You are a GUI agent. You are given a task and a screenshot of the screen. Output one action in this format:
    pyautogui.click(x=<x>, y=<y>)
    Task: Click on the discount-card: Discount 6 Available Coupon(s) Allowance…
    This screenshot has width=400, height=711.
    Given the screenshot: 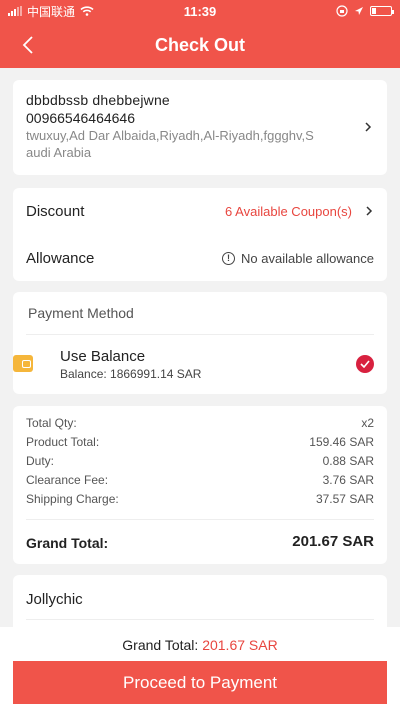 What is the action you would take?
    pyautogui.click(x=200, y=234)
    